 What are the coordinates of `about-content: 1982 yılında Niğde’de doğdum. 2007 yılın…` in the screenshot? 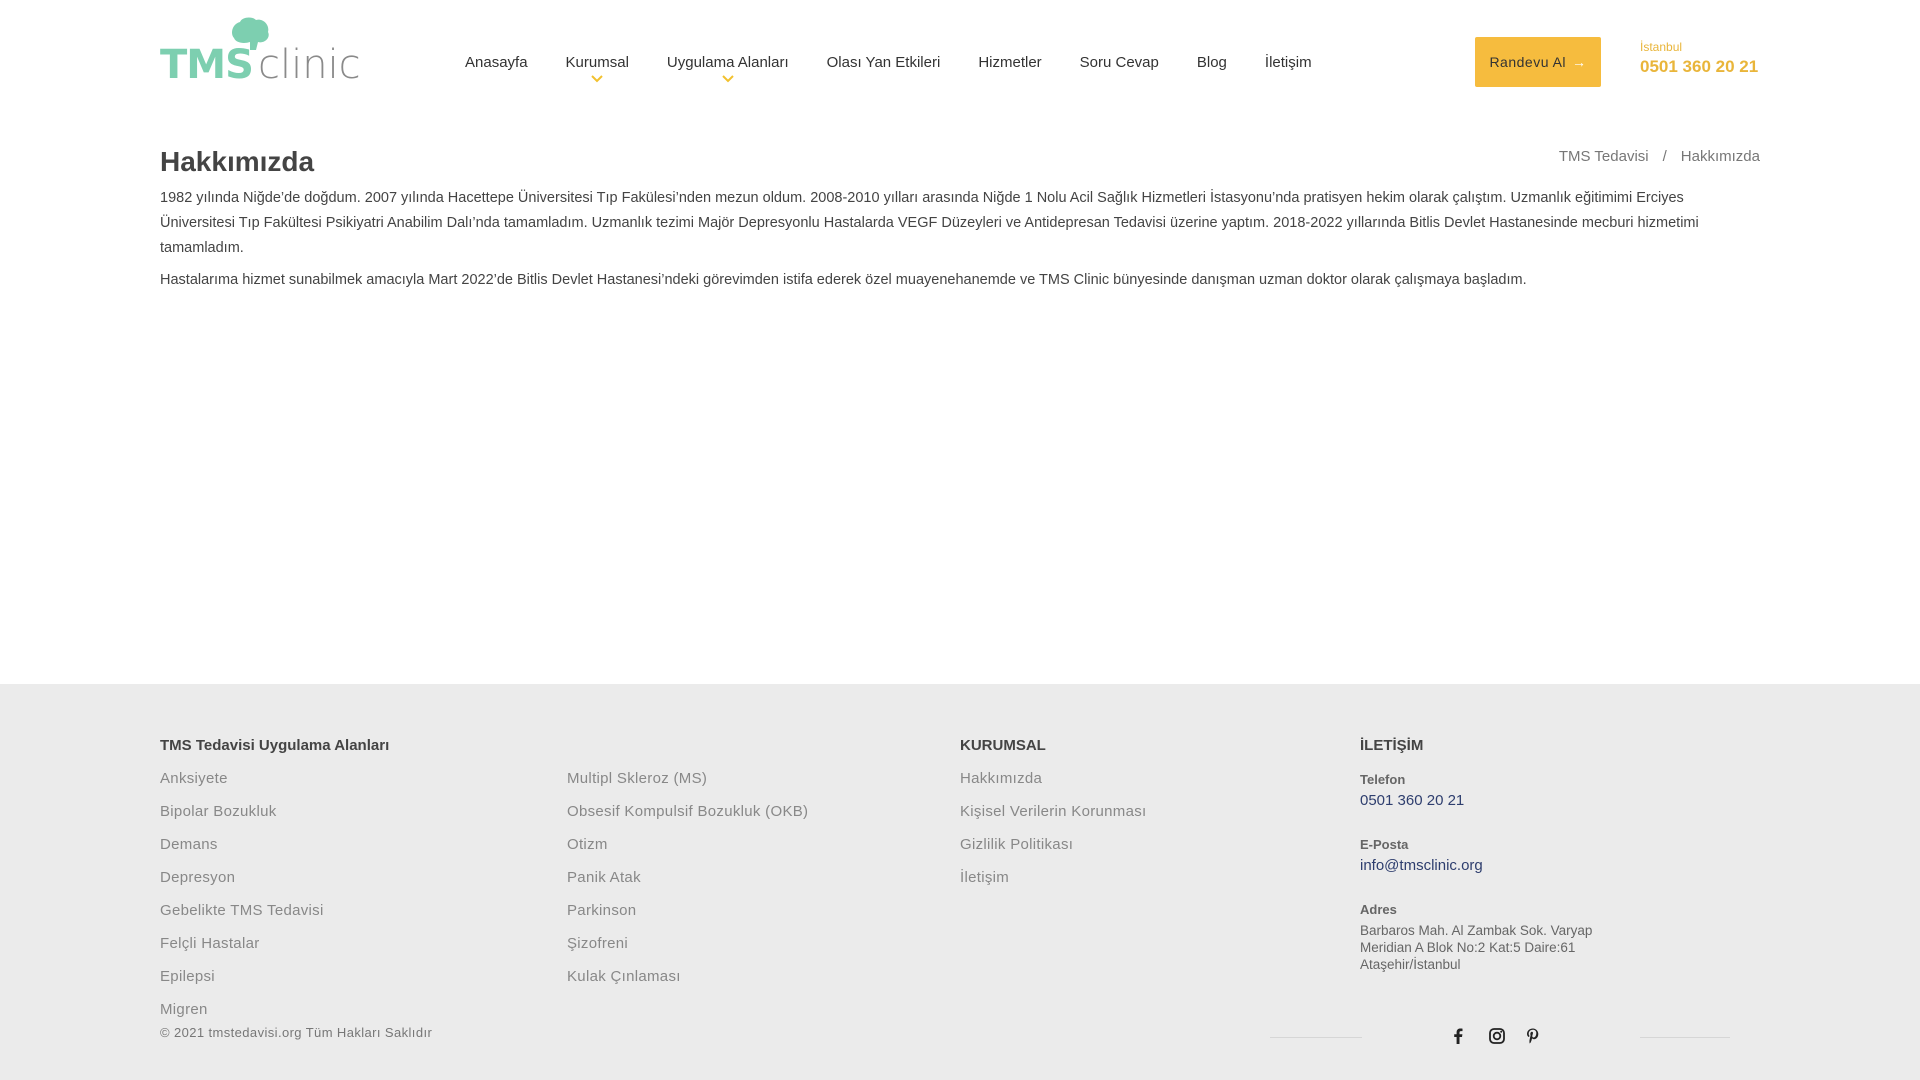 It's located at (960, 243).